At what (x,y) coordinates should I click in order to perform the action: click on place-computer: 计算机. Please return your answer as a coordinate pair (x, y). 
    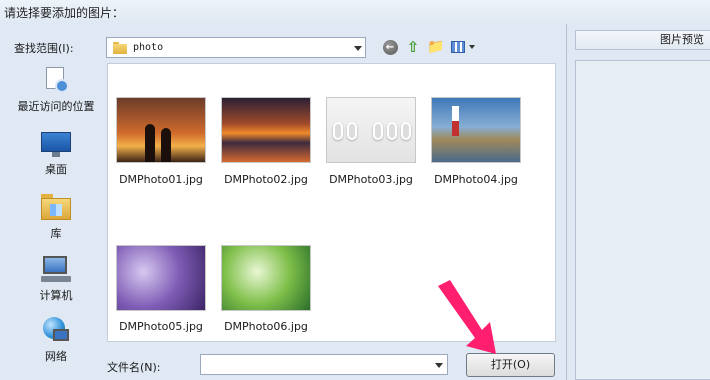
    Looking at the image, I should click on (56, 279).